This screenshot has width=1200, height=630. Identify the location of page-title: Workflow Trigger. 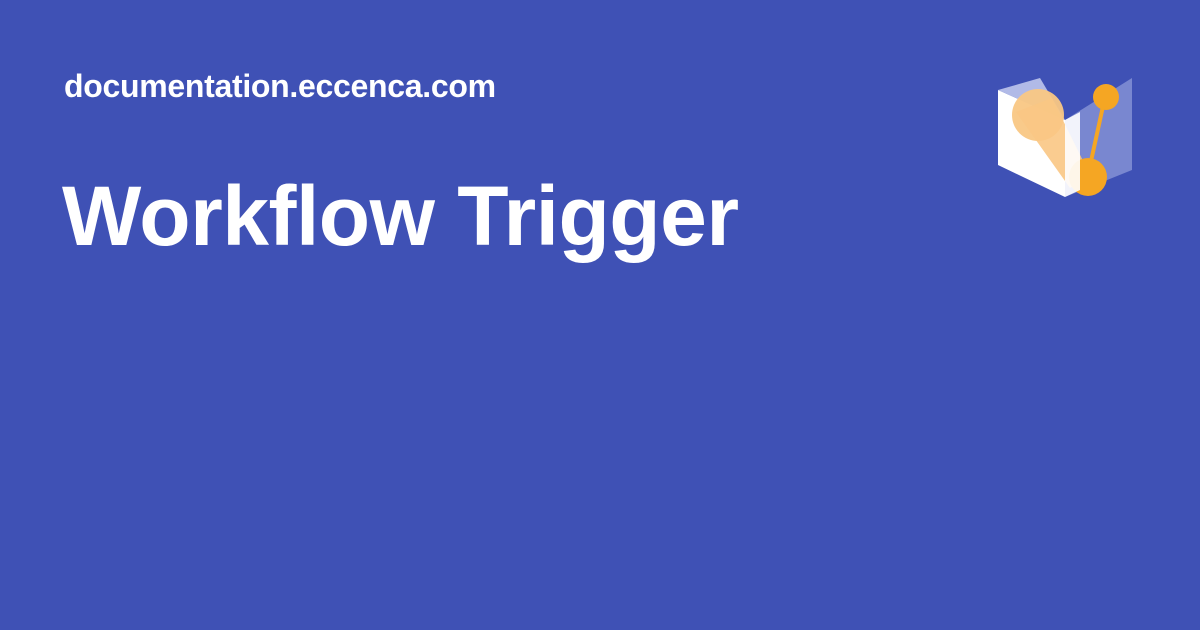
(400, 216).